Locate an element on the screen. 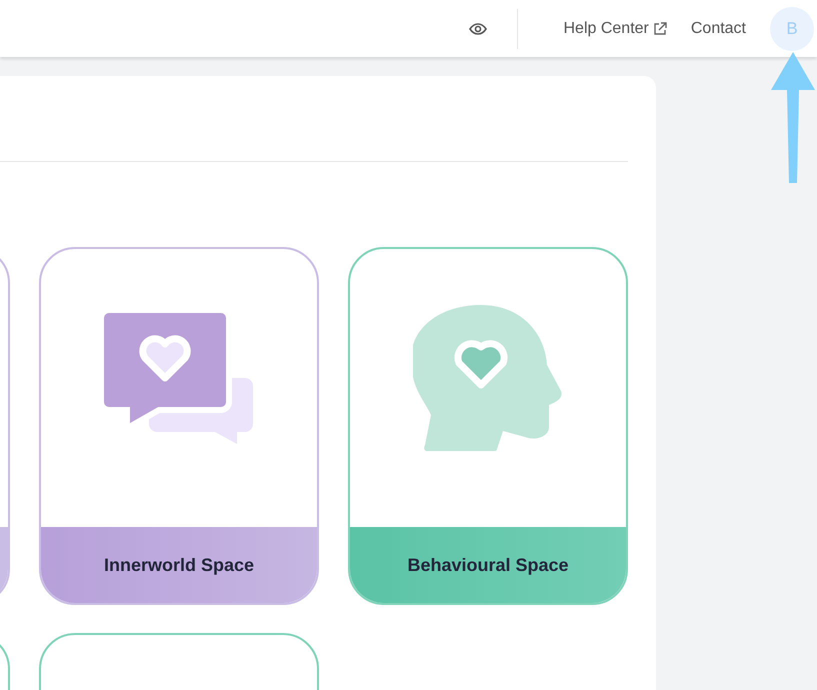  card-title: Behavioural Space is located at coordinates (488, 565).